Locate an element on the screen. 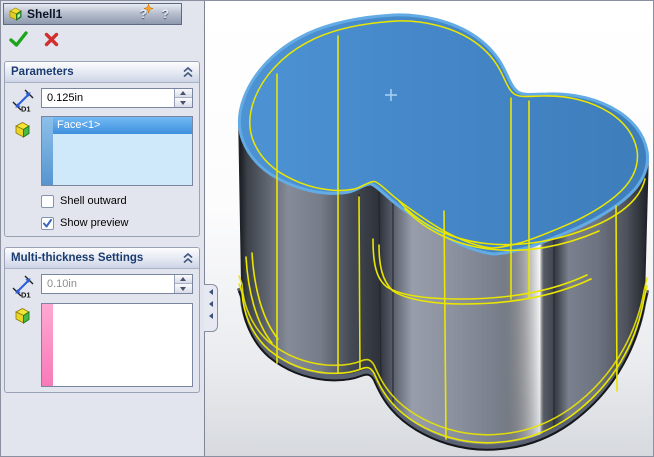  multi-thickness-group: Multi-thickness Settings D1 is located at coordinates (102, 320).